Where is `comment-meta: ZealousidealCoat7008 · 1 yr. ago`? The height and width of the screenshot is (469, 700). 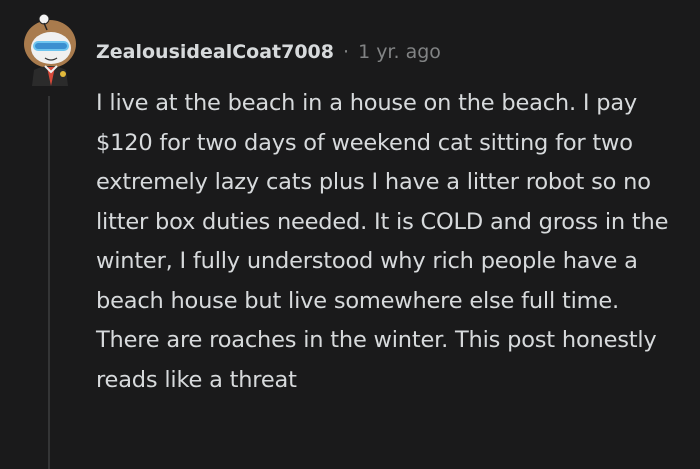 comment-meta: ZealousidealCoat7008 · 1 yr. ago is located at coordinates (268, 52).